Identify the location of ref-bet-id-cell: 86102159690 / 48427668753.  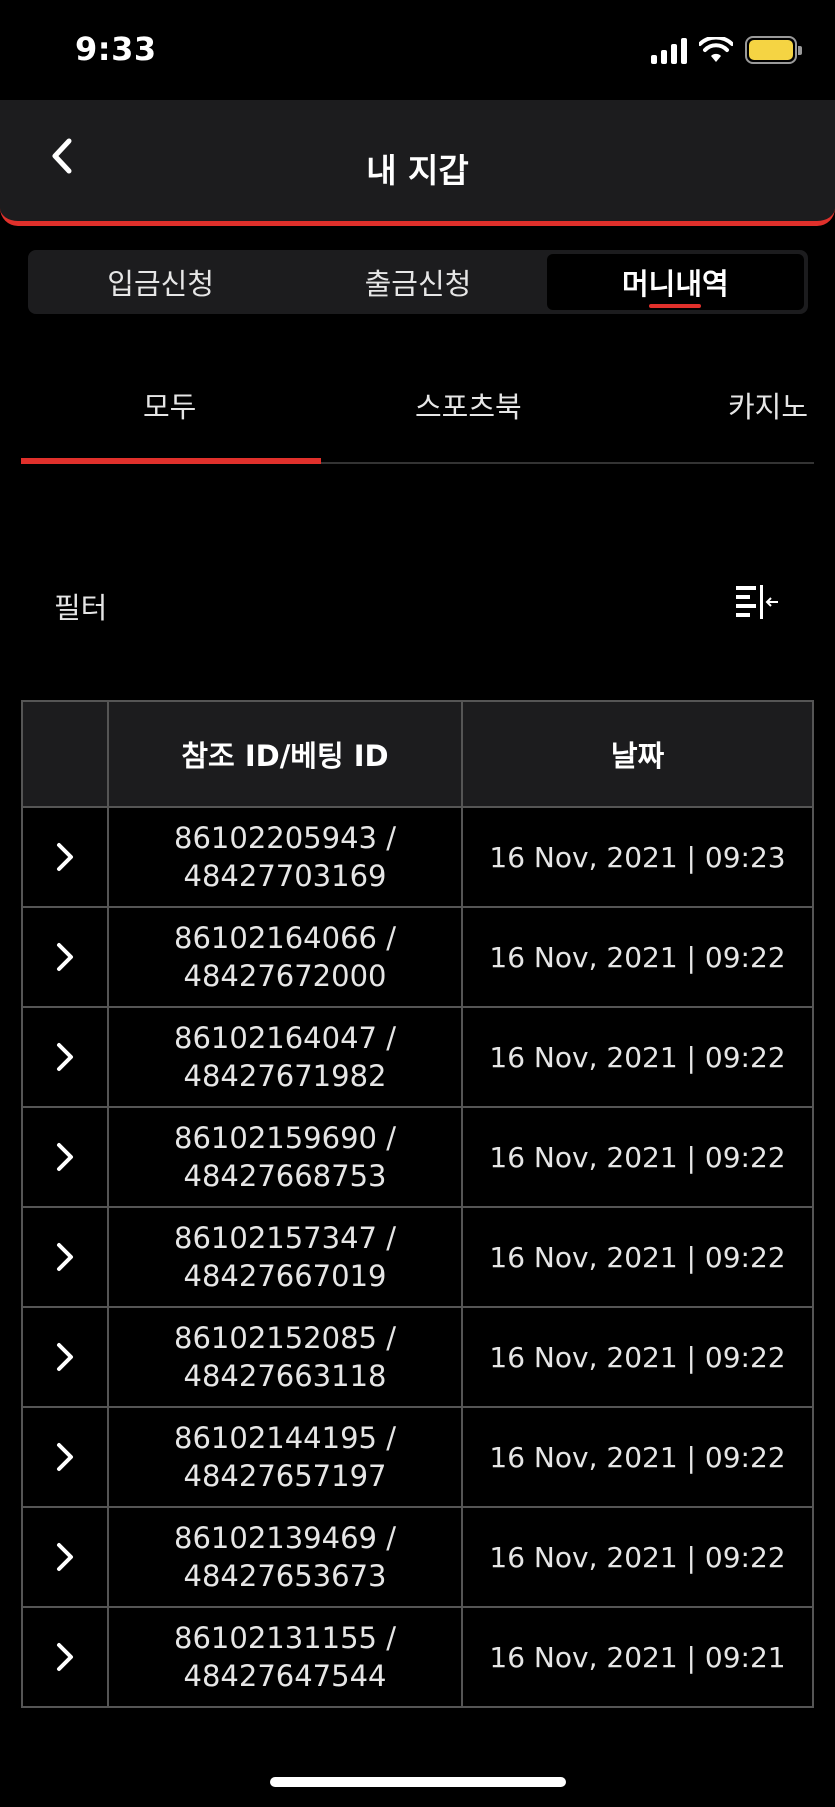
(286, 1157).